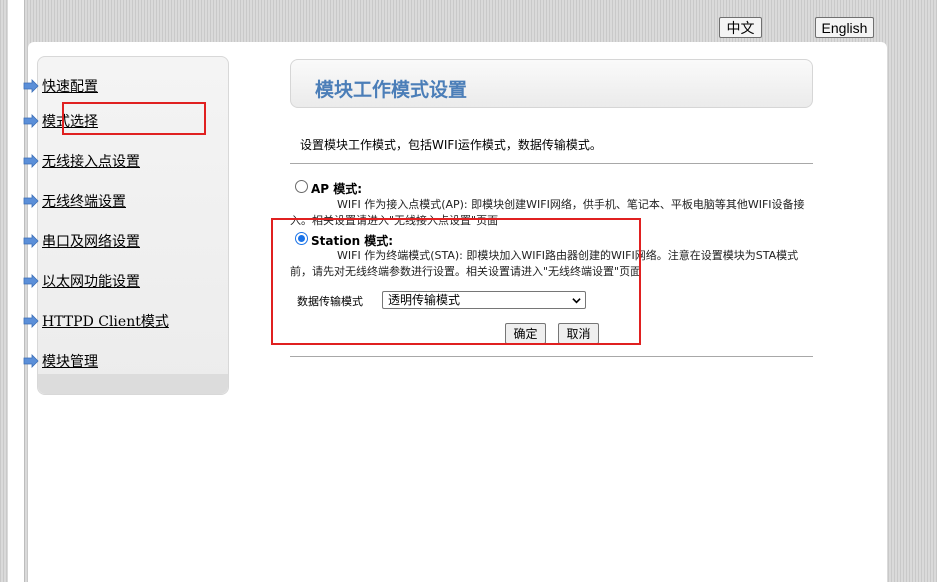  Describe the element at coordinates (551, 83) in the screenshot. I see `page-title-box: 模块工作模式设置` at that location.